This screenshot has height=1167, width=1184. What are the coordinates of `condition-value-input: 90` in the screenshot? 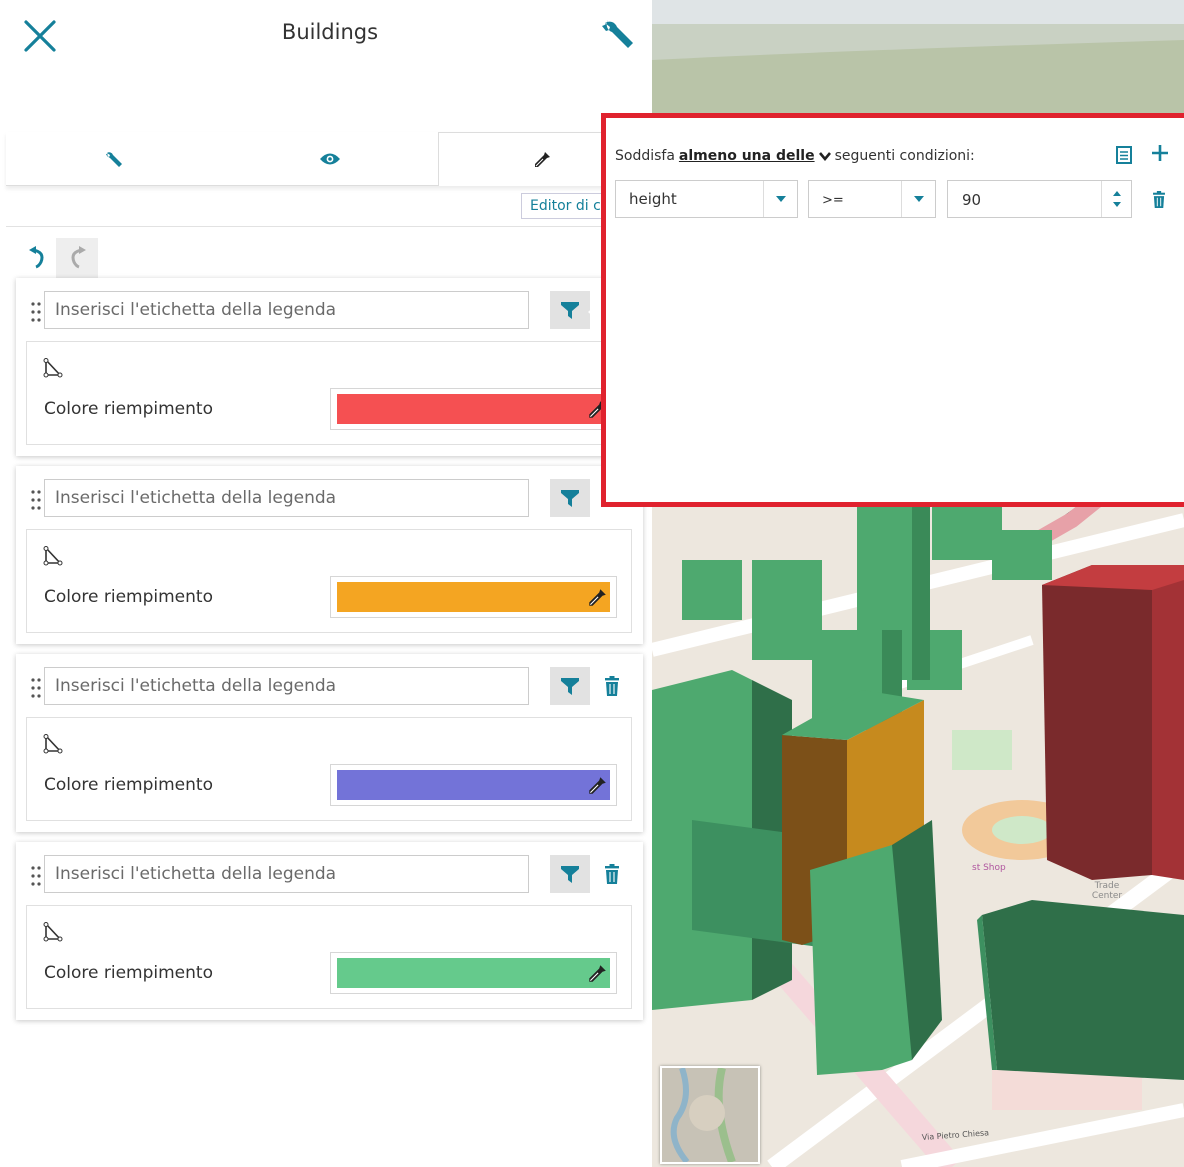 It's located at (1039, 199).